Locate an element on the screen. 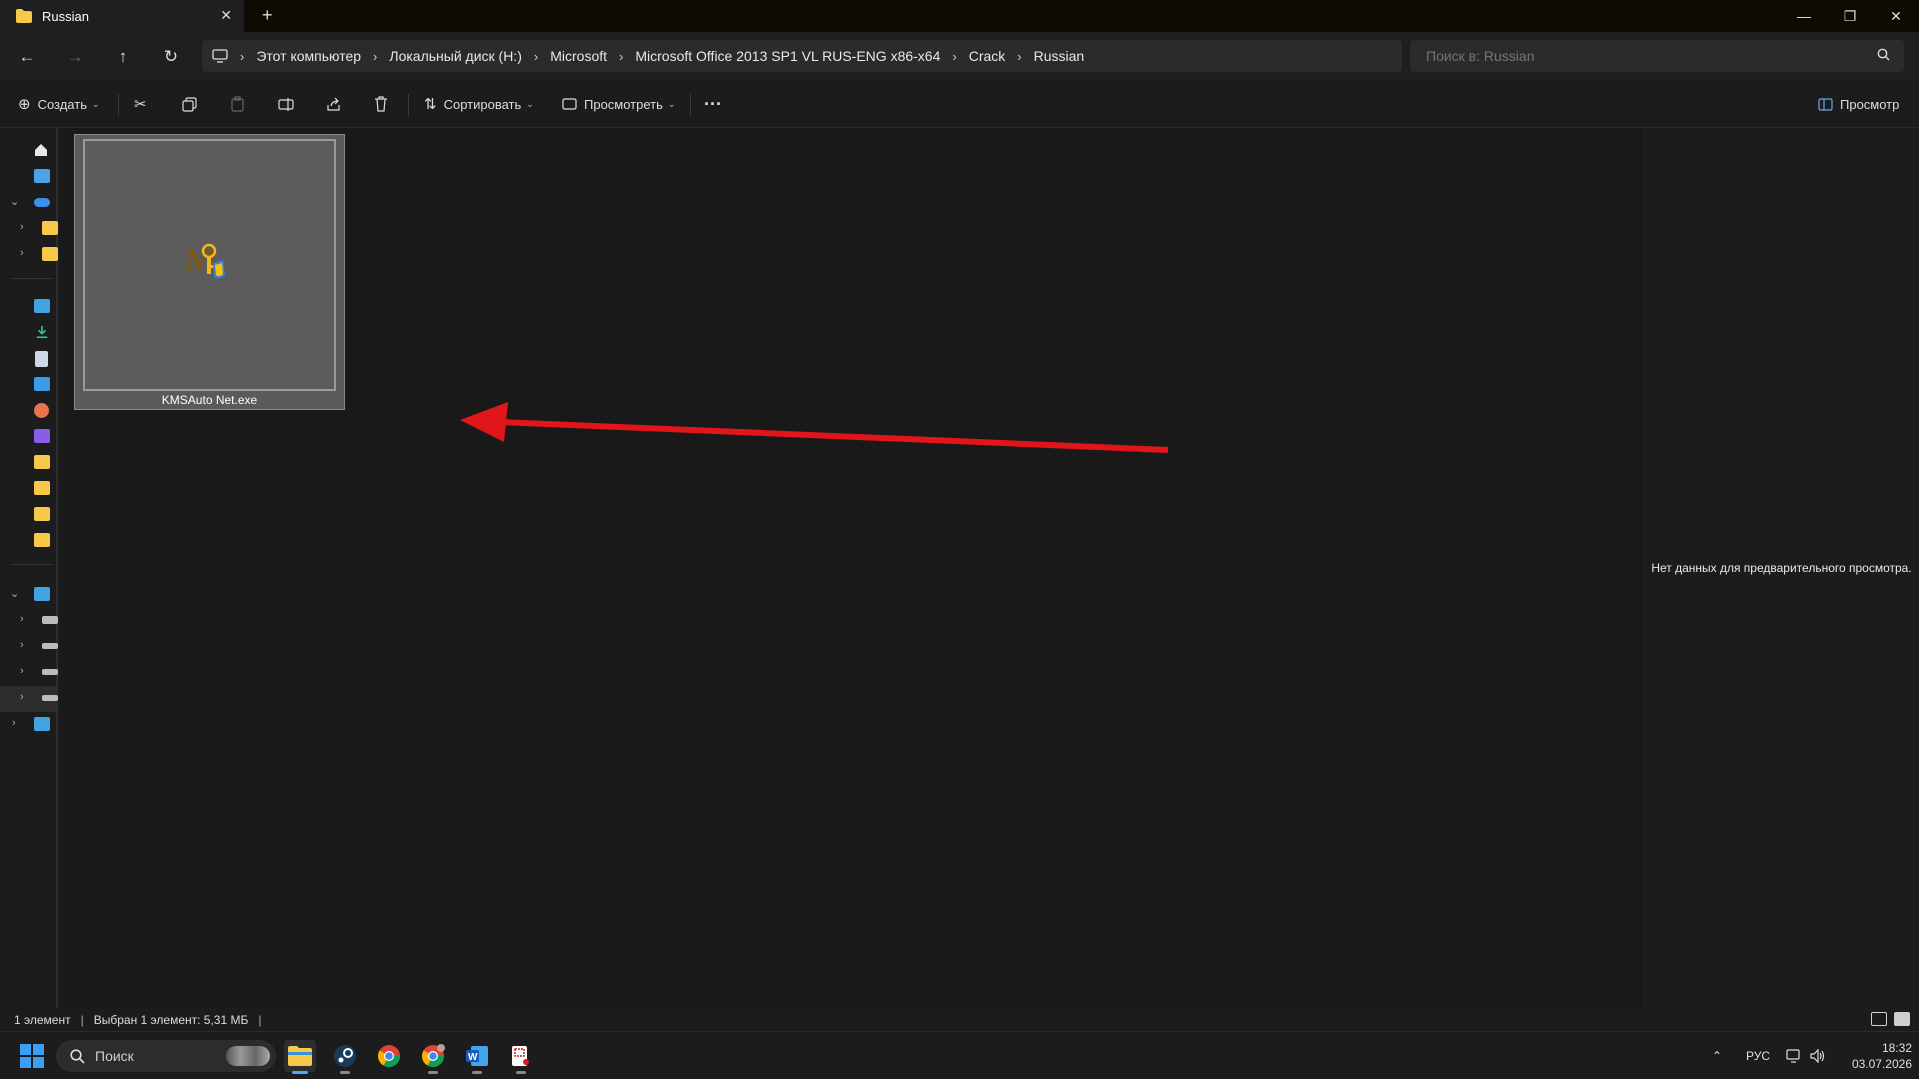 Image resolution: width=1919 pixels, height=1079 pixels. home-icon is located at coordinates (41, 150).